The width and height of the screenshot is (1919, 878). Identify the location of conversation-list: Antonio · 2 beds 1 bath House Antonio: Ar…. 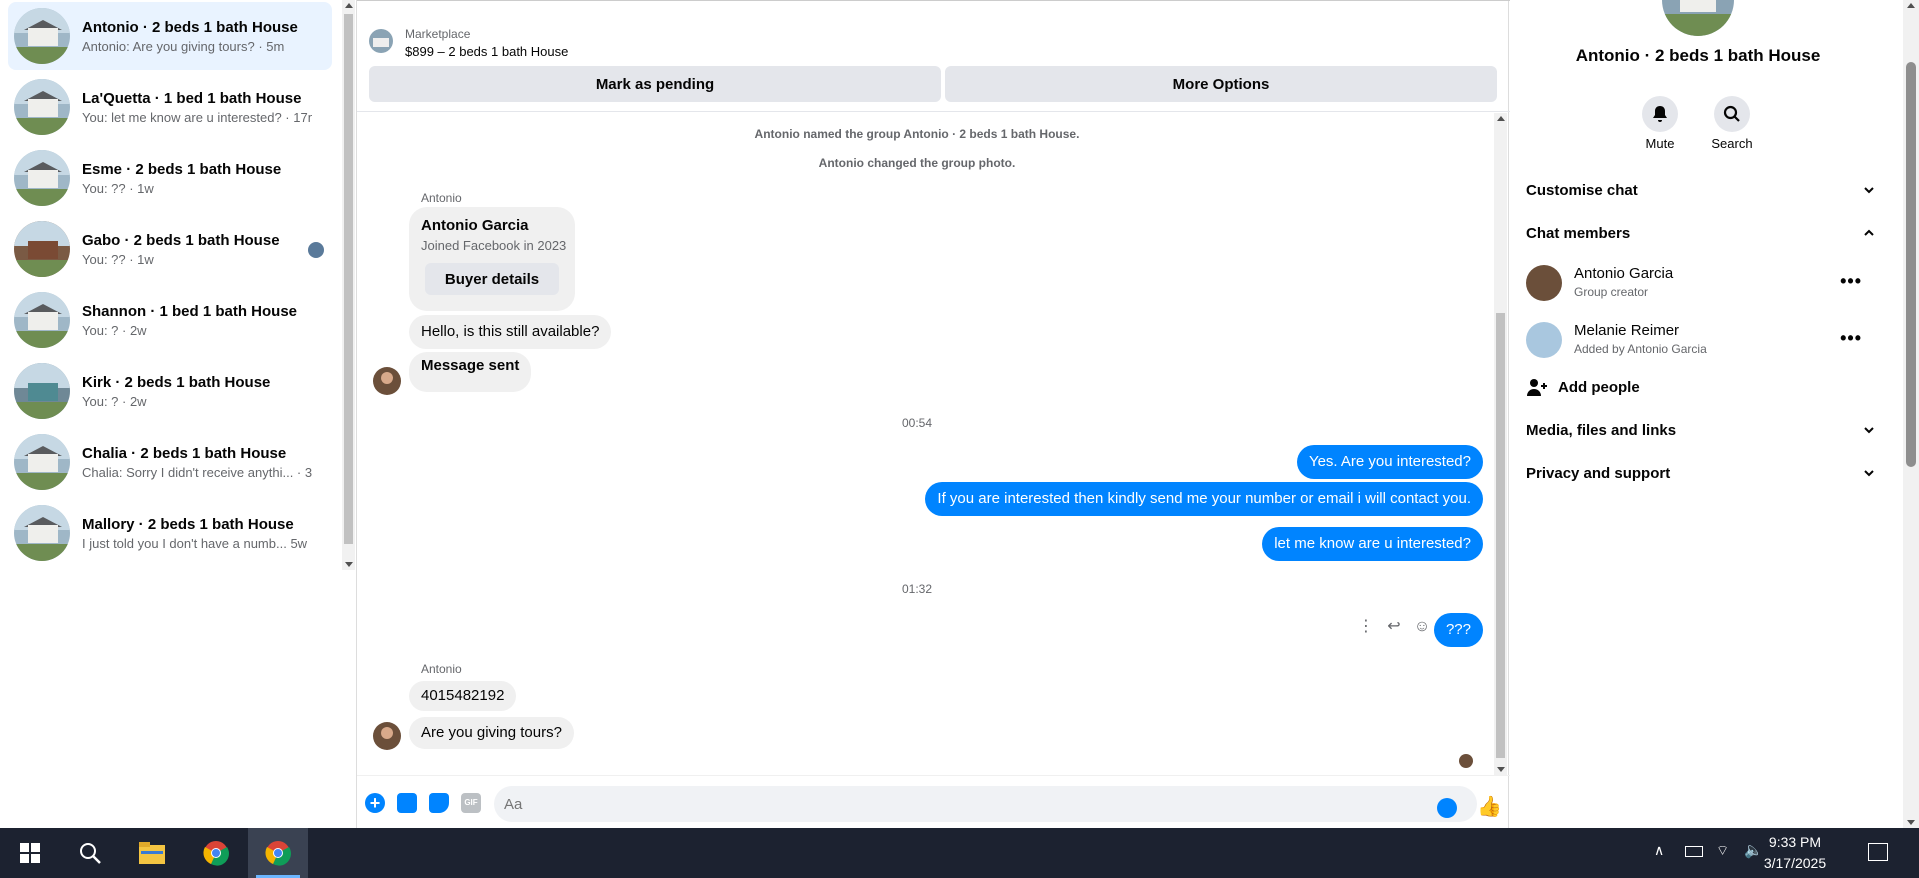
(170, 285).